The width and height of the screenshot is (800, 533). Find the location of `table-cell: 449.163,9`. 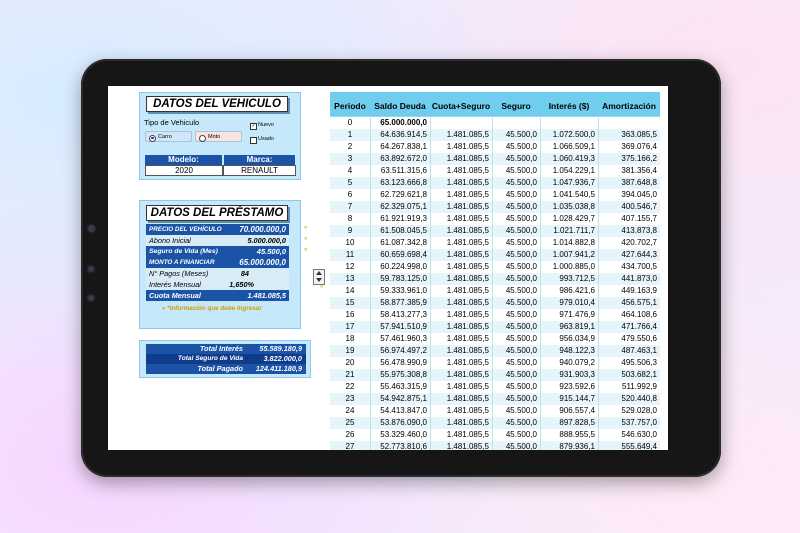

table-cell: 449.163,9 is located at coordinates (627, 291).